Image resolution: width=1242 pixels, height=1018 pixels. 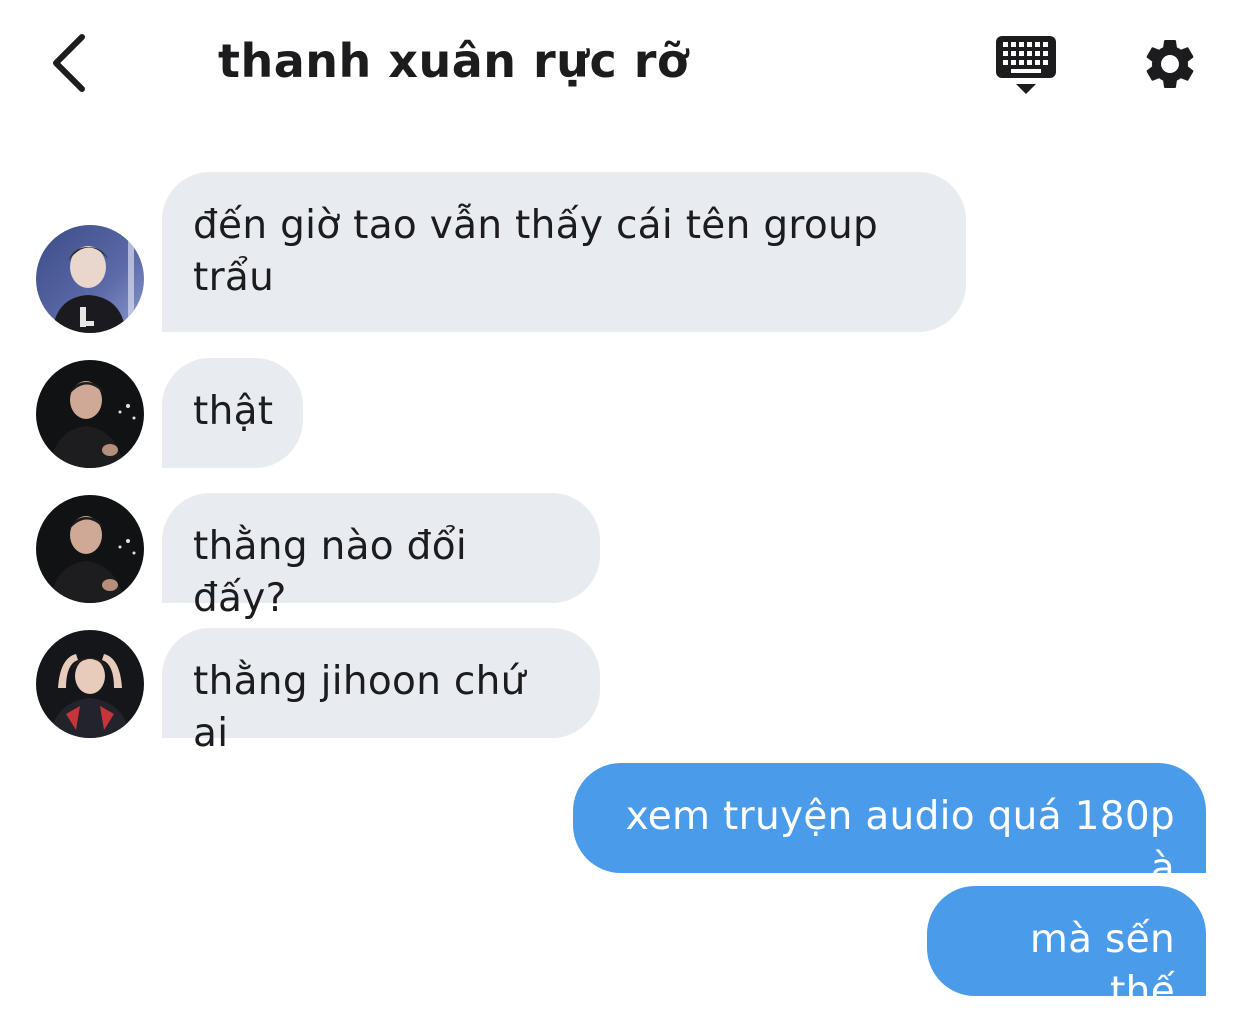 What do you see at coordinates (381, 692) in the screenshot?
I see `message-bubble-incoming: thằng jihoon chứ ai` at bounding box center [381, 692].